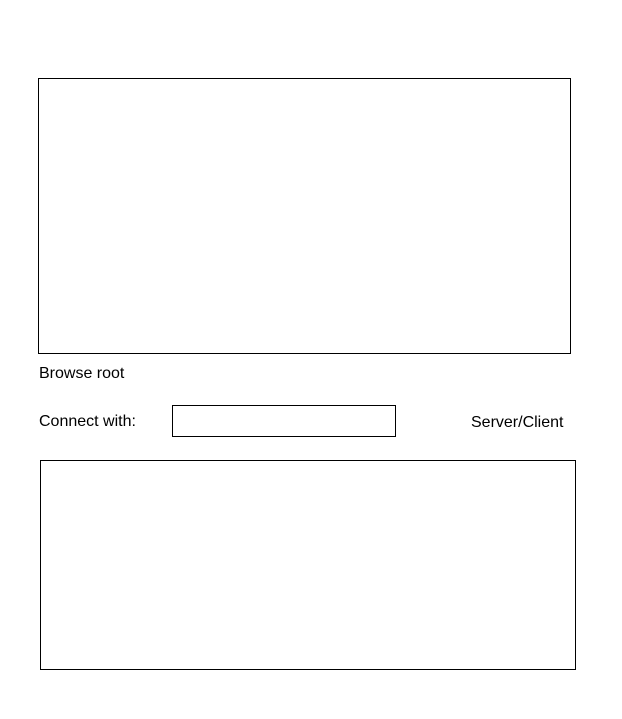  I want to click on connect-with-input, so click(284, 421).